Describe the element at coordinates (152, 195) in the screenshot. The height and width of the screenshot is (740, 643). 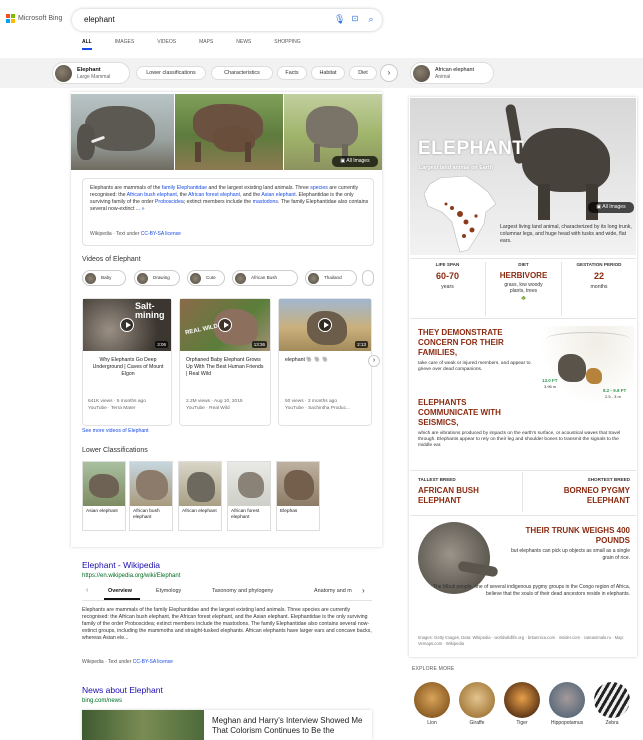
I see `link-african-bush: African bush elephant` at that location.